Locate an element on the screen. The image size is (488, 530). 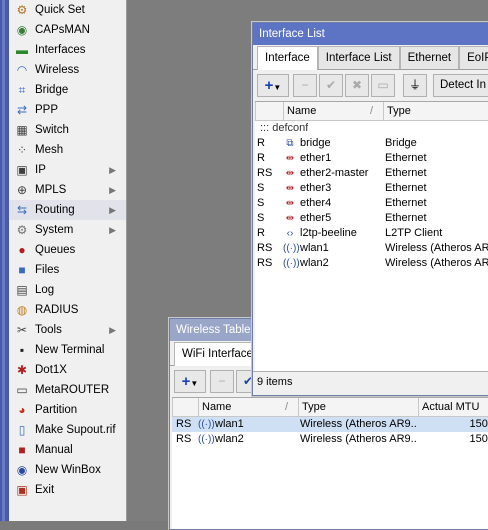
menu-item-wireless: ◠ Wireless is located at coordinates (67, 70).